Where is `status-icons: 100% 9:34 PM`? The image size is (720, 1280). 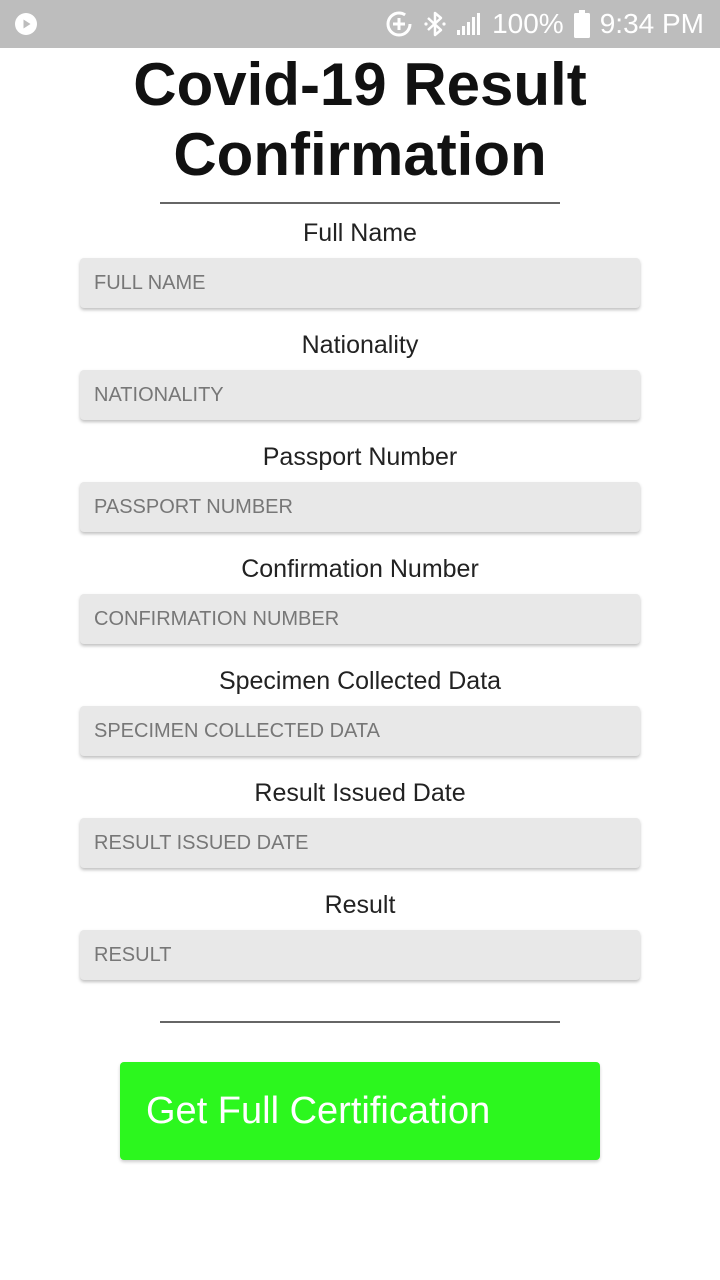
status-icons: 100% 9:34 PM is located at coordinates (544, 24).